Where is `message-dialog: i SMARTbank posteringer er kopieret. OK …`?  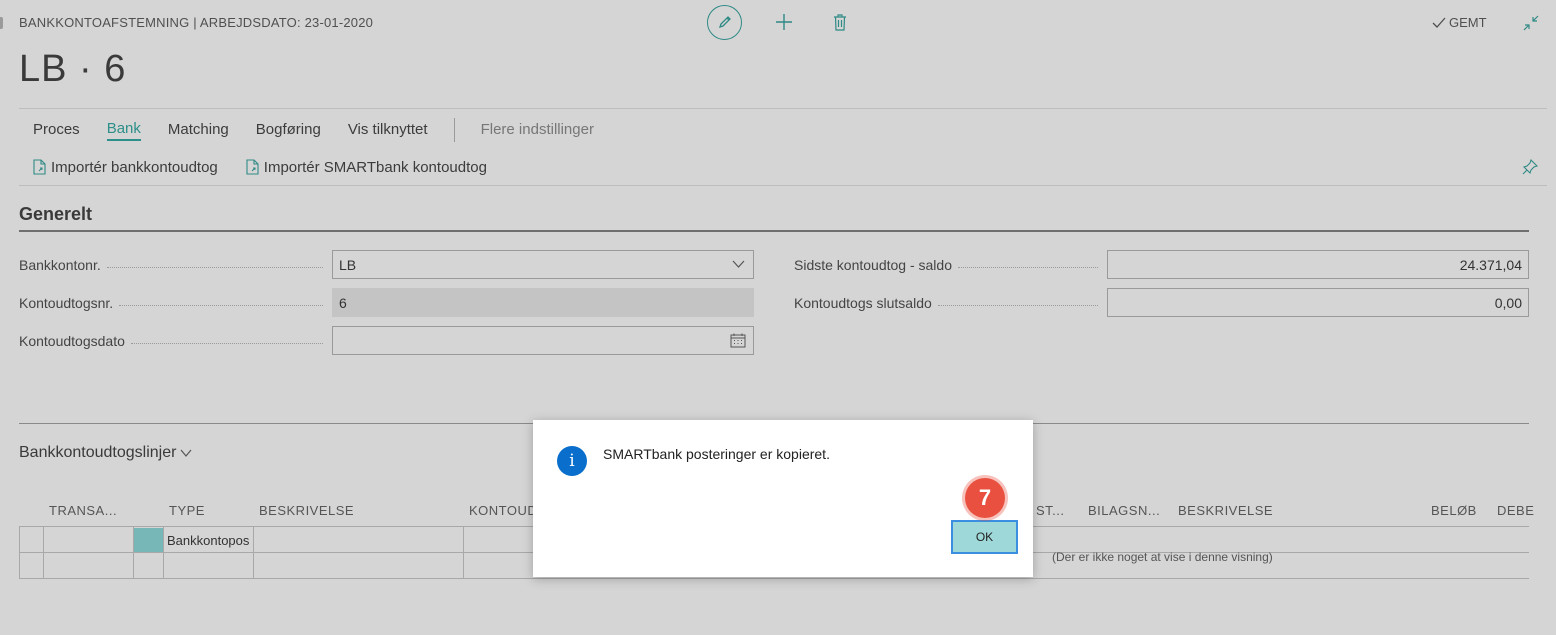
message-dialog: i SMARTbank posteringer er kopieret. OK … is located at coordinates (783, 498).